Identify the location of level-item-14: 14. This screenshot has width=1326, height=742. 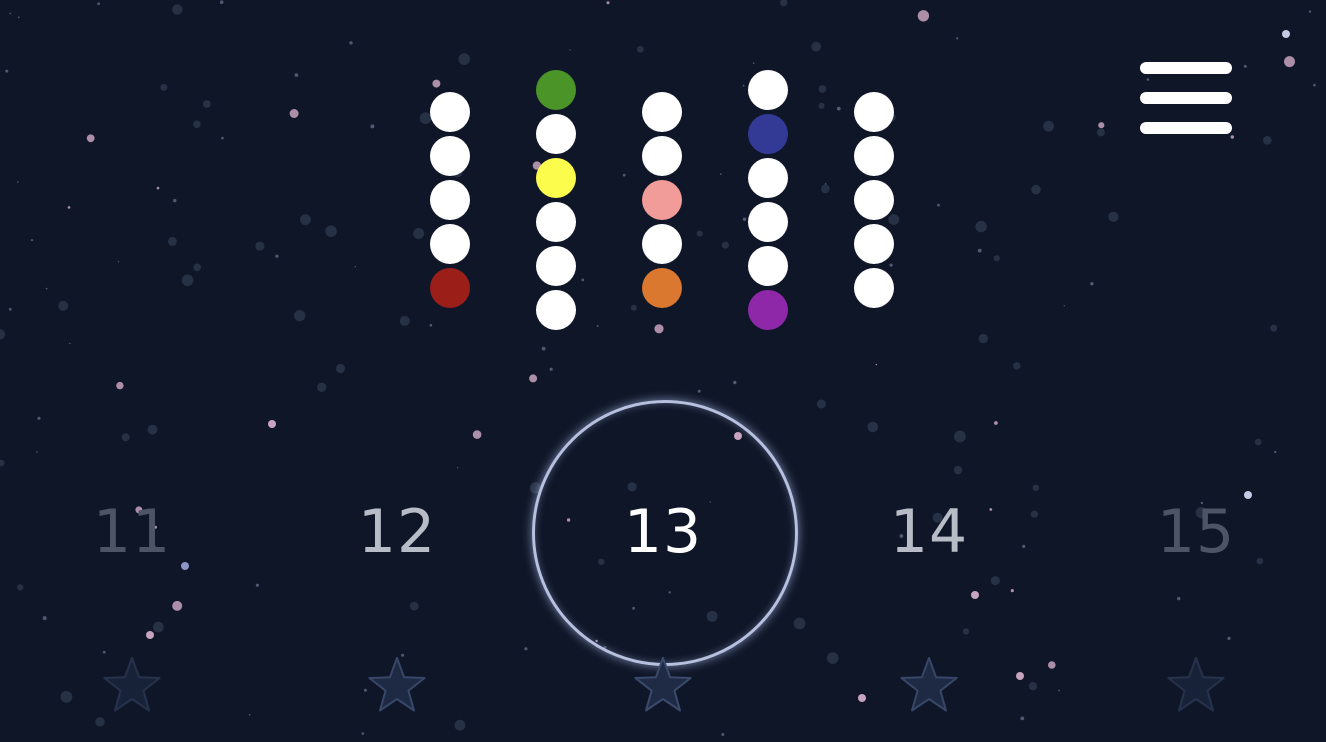
(929, 535).